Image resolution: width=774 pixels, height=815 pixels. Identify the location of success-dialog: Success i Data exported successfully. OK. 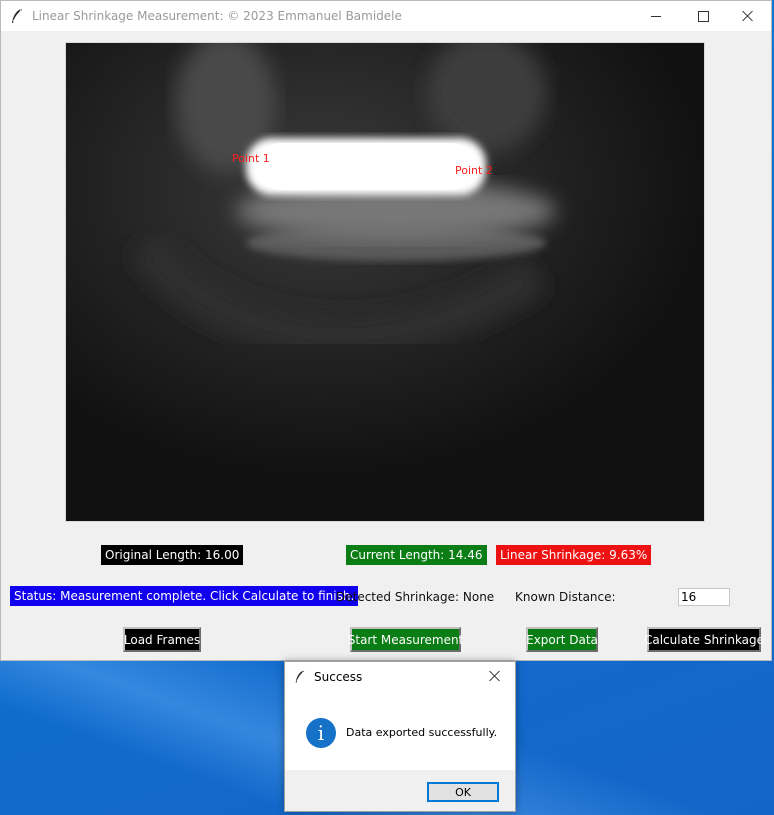
(400, 736).